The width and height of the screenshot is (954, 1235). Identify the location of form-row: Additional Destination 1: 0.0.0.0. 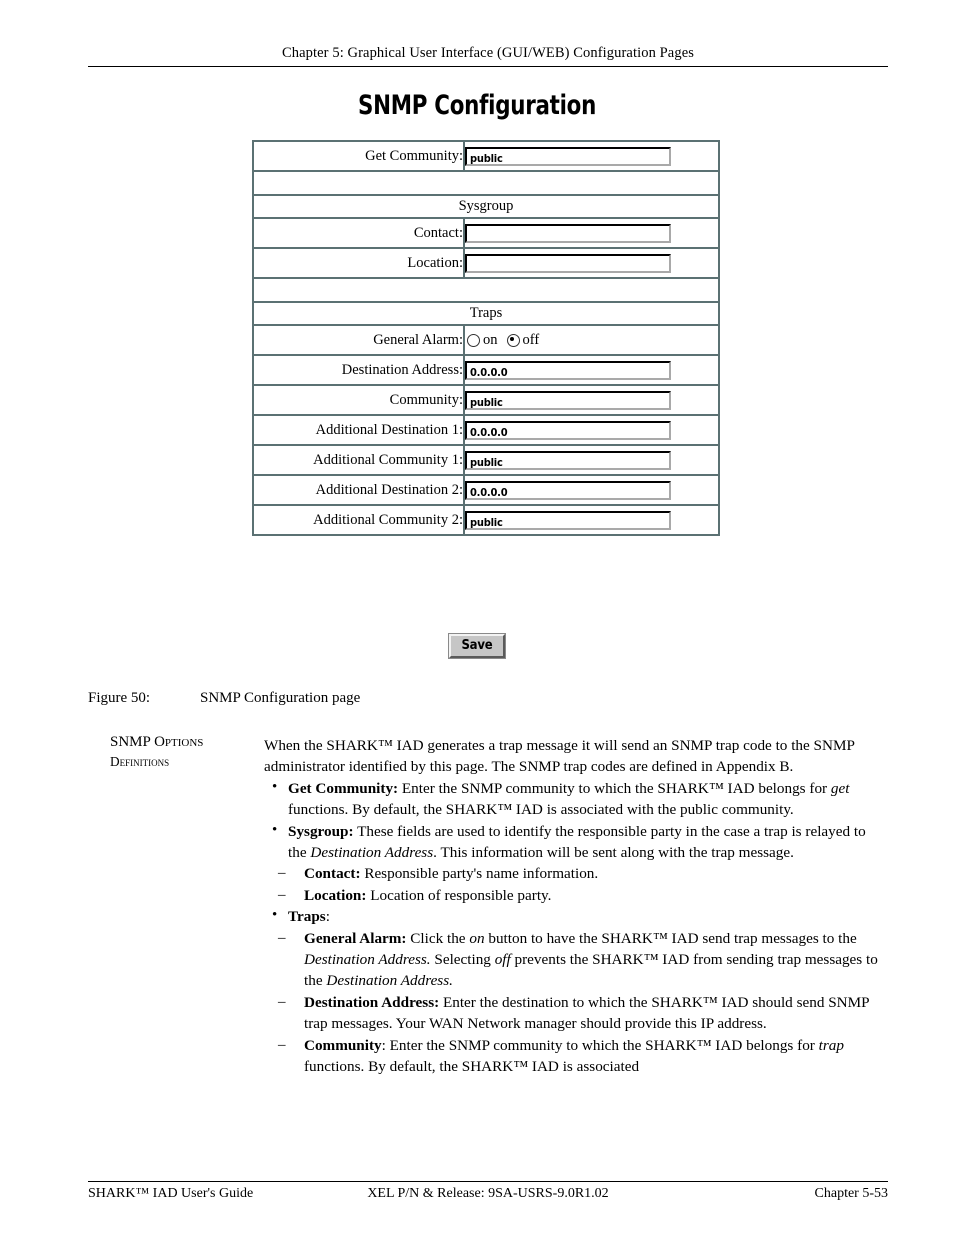
(486, 430).